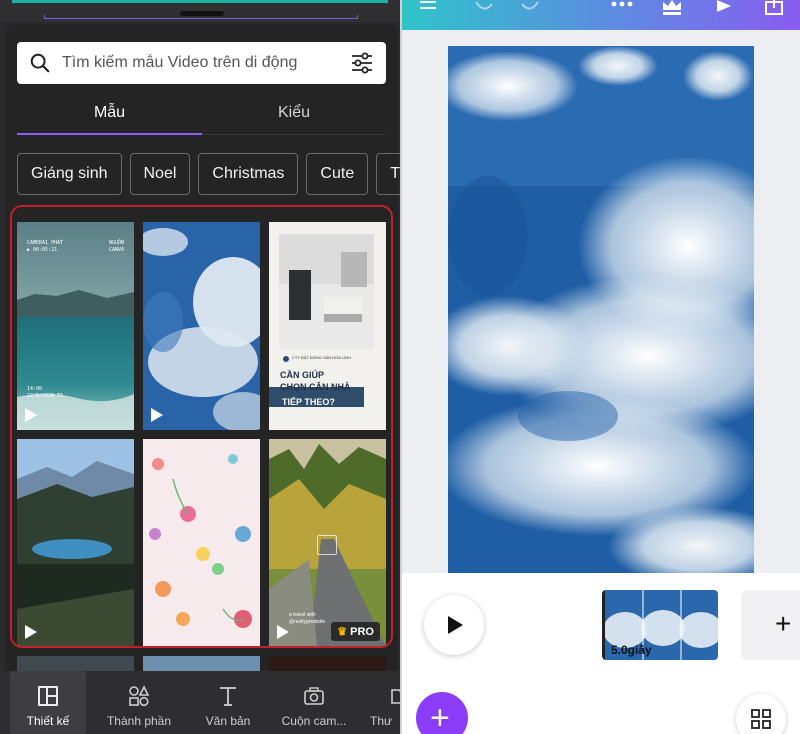  Describe the element at coordinates (139, 721) in the screenshot. I see `nav-label: Thành phần` at that location.